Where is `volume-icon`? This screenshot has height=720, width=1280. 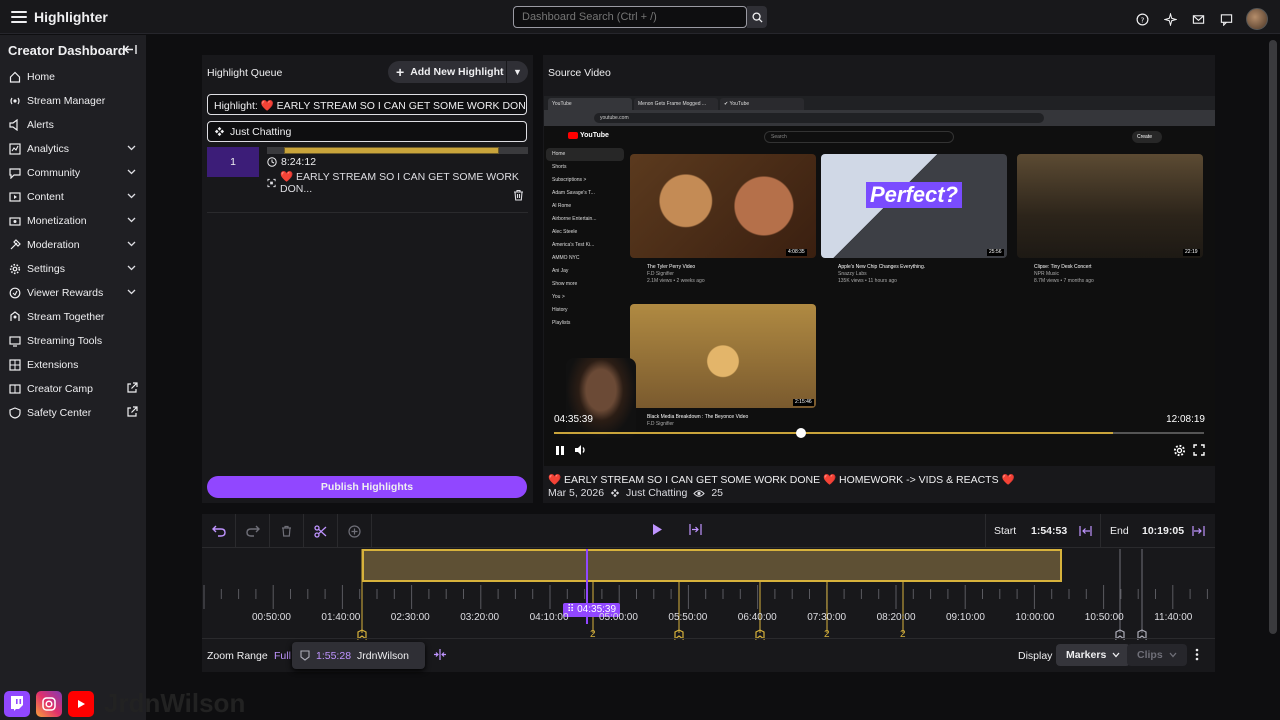 volume-icon is located at coordinates (580, 451).